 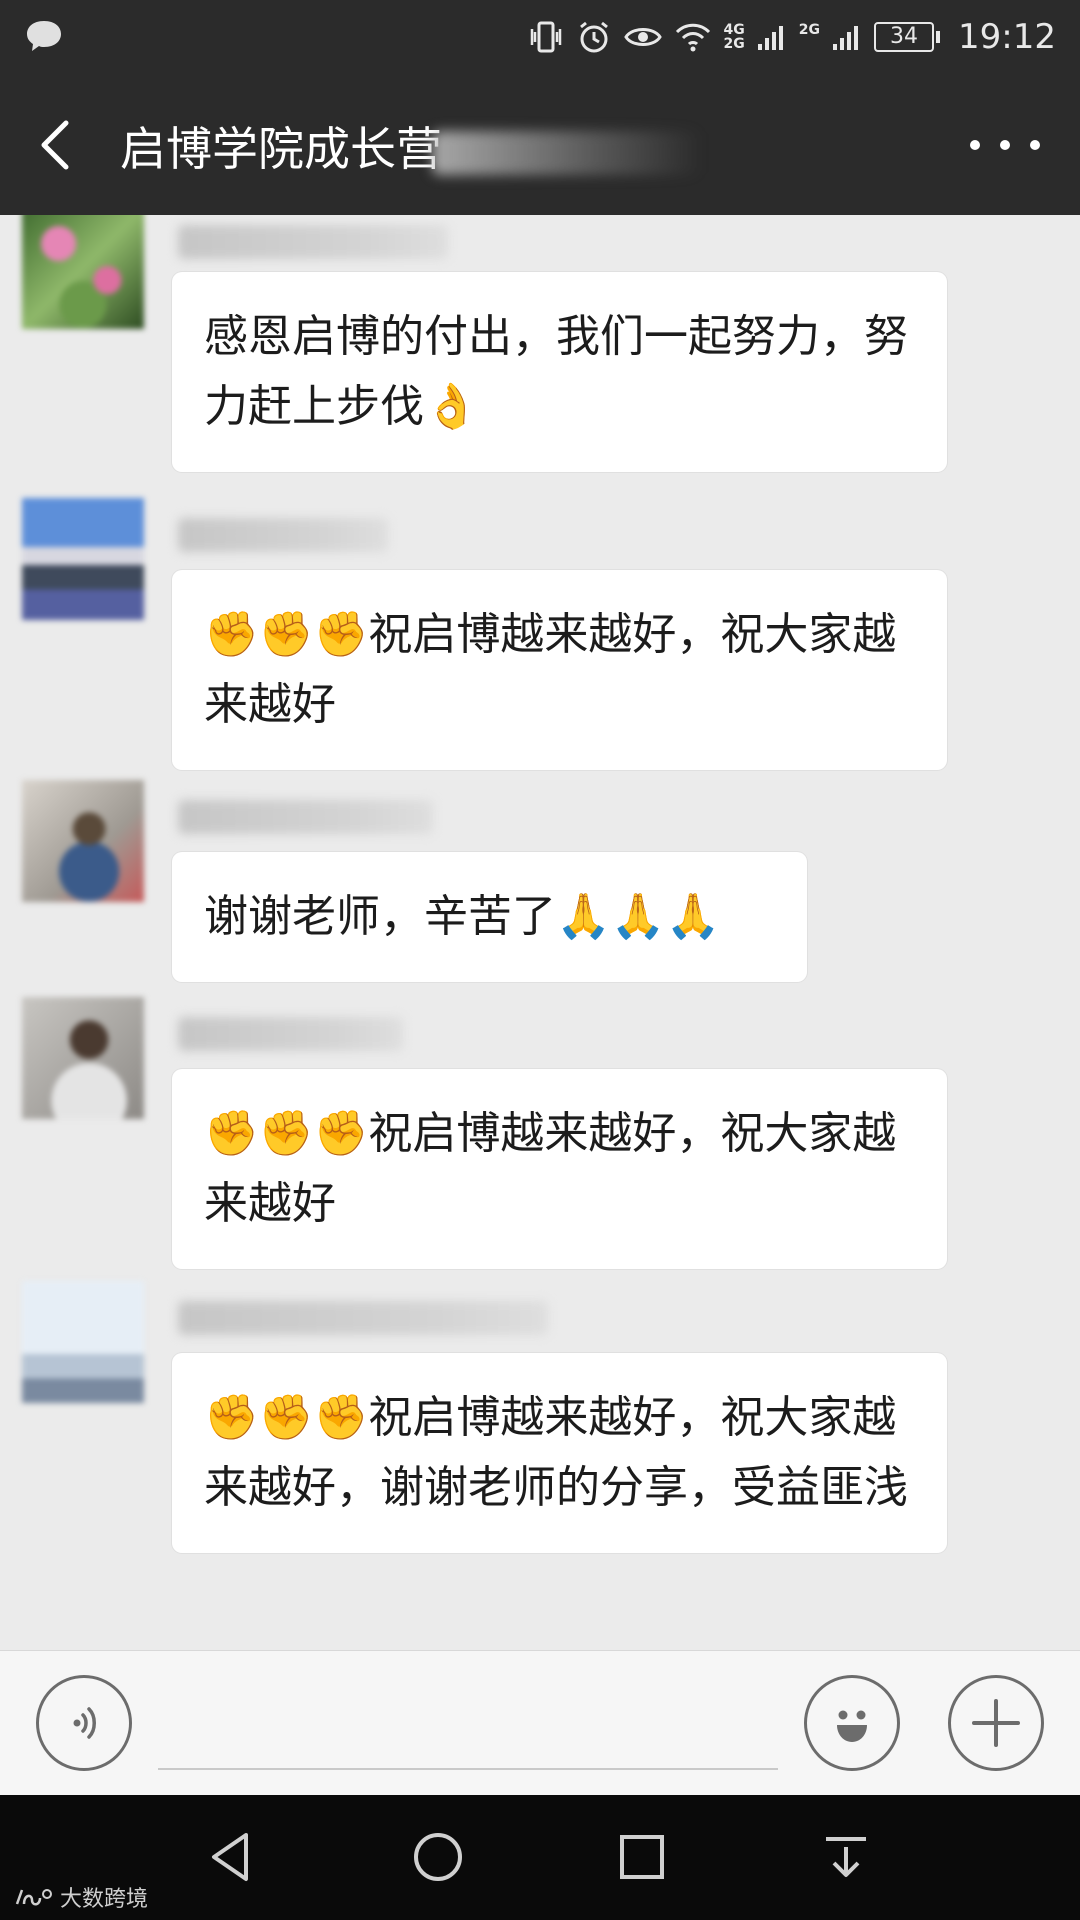 I want to click on emoji-button, so click(x=852, y=1723).